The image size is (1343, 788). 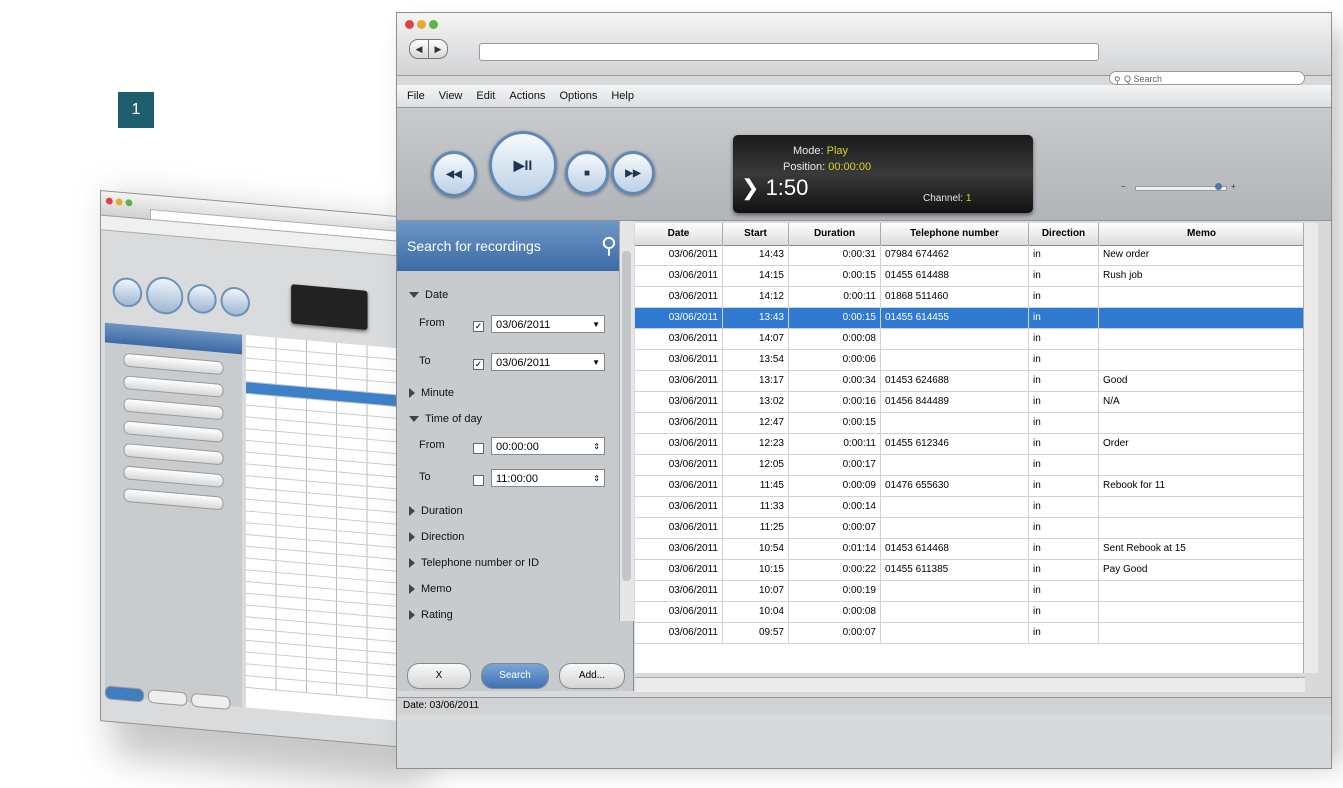 What do you see at coordinates (970, 528) in the screenshot?
I see `table-row: 03/06/2011 11:25 0:00:07 in` at bounding box center [970, 528].